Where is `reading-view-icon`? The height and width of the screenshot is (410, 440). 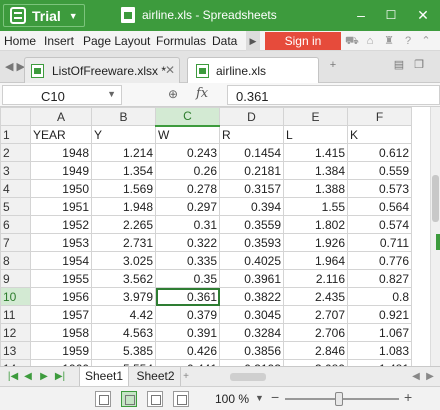
reading-view-icon is located at coordinates (181, 399).